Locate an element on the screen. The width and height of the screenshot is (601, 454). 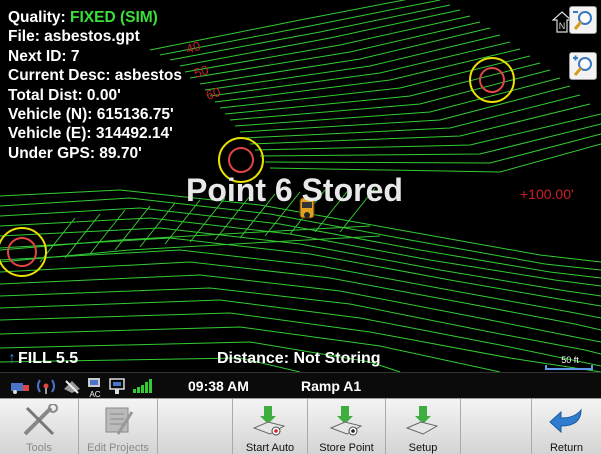
zoom-out-button is located at coordinates (583, 20).